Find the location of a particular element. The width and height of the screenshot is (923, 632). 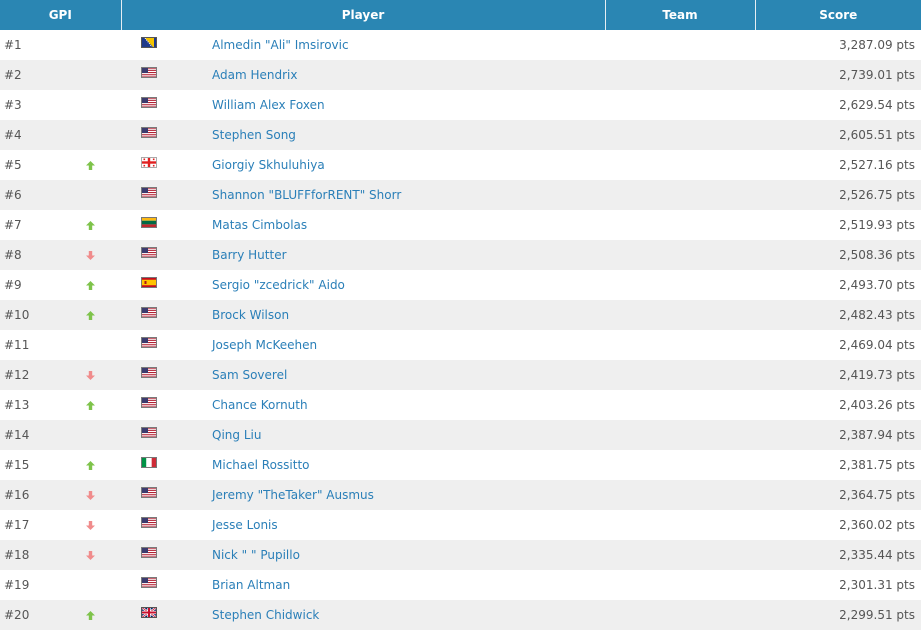

rank-number: #11 is located at coordinates (17, 345).